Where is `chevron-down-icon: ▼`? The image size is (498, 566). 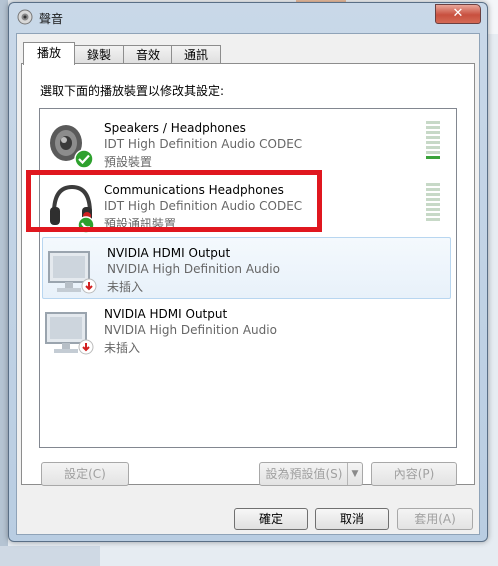
chevron-down-icon: ▼ is located at coordinates (354, 474).